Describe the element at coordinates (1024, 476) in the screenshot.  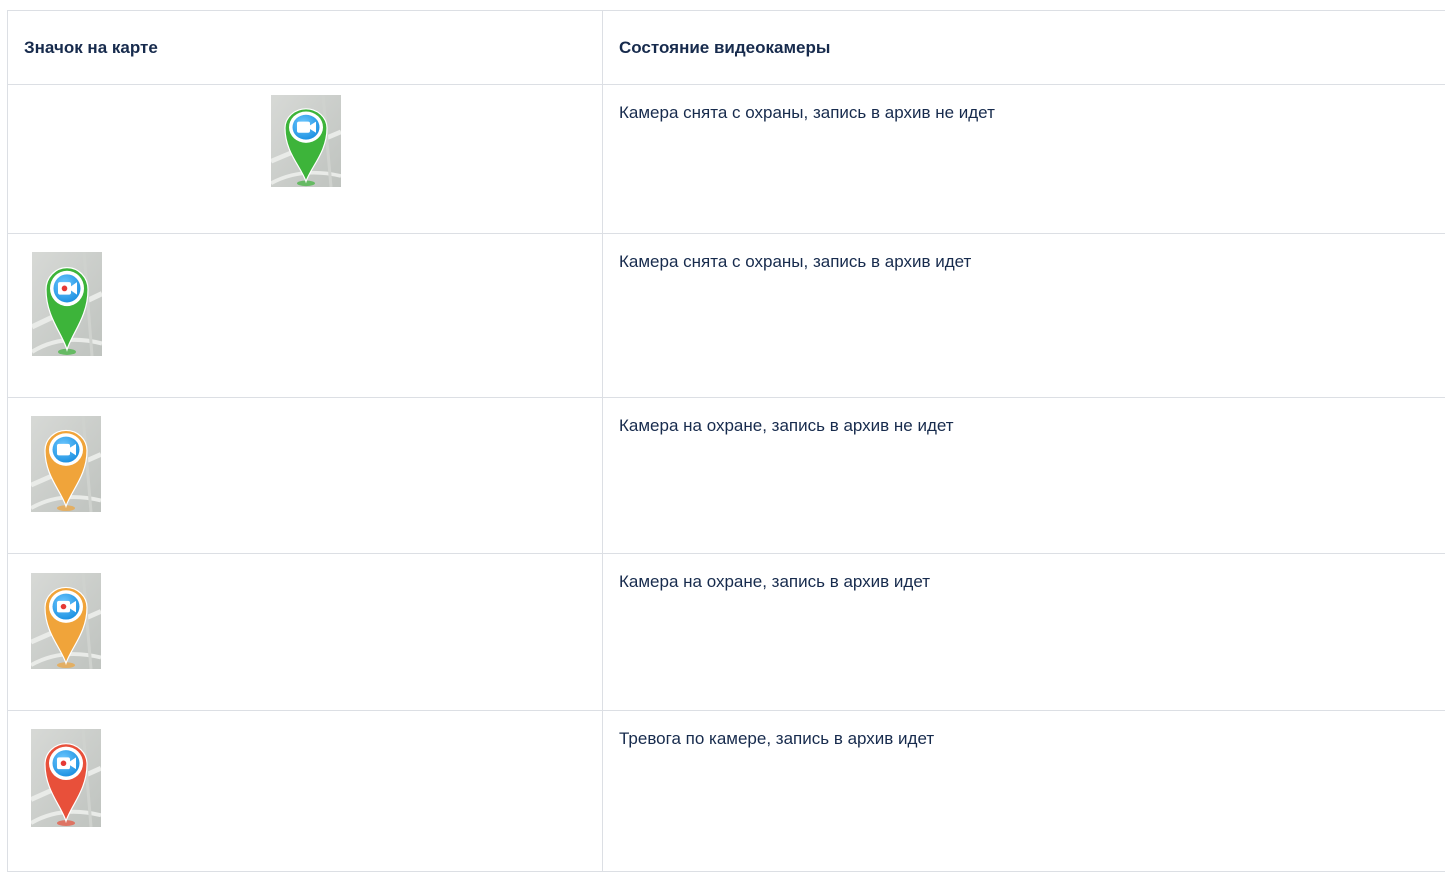
I see `state-cell: Камера на охране, запись в архив не идет` at that location.